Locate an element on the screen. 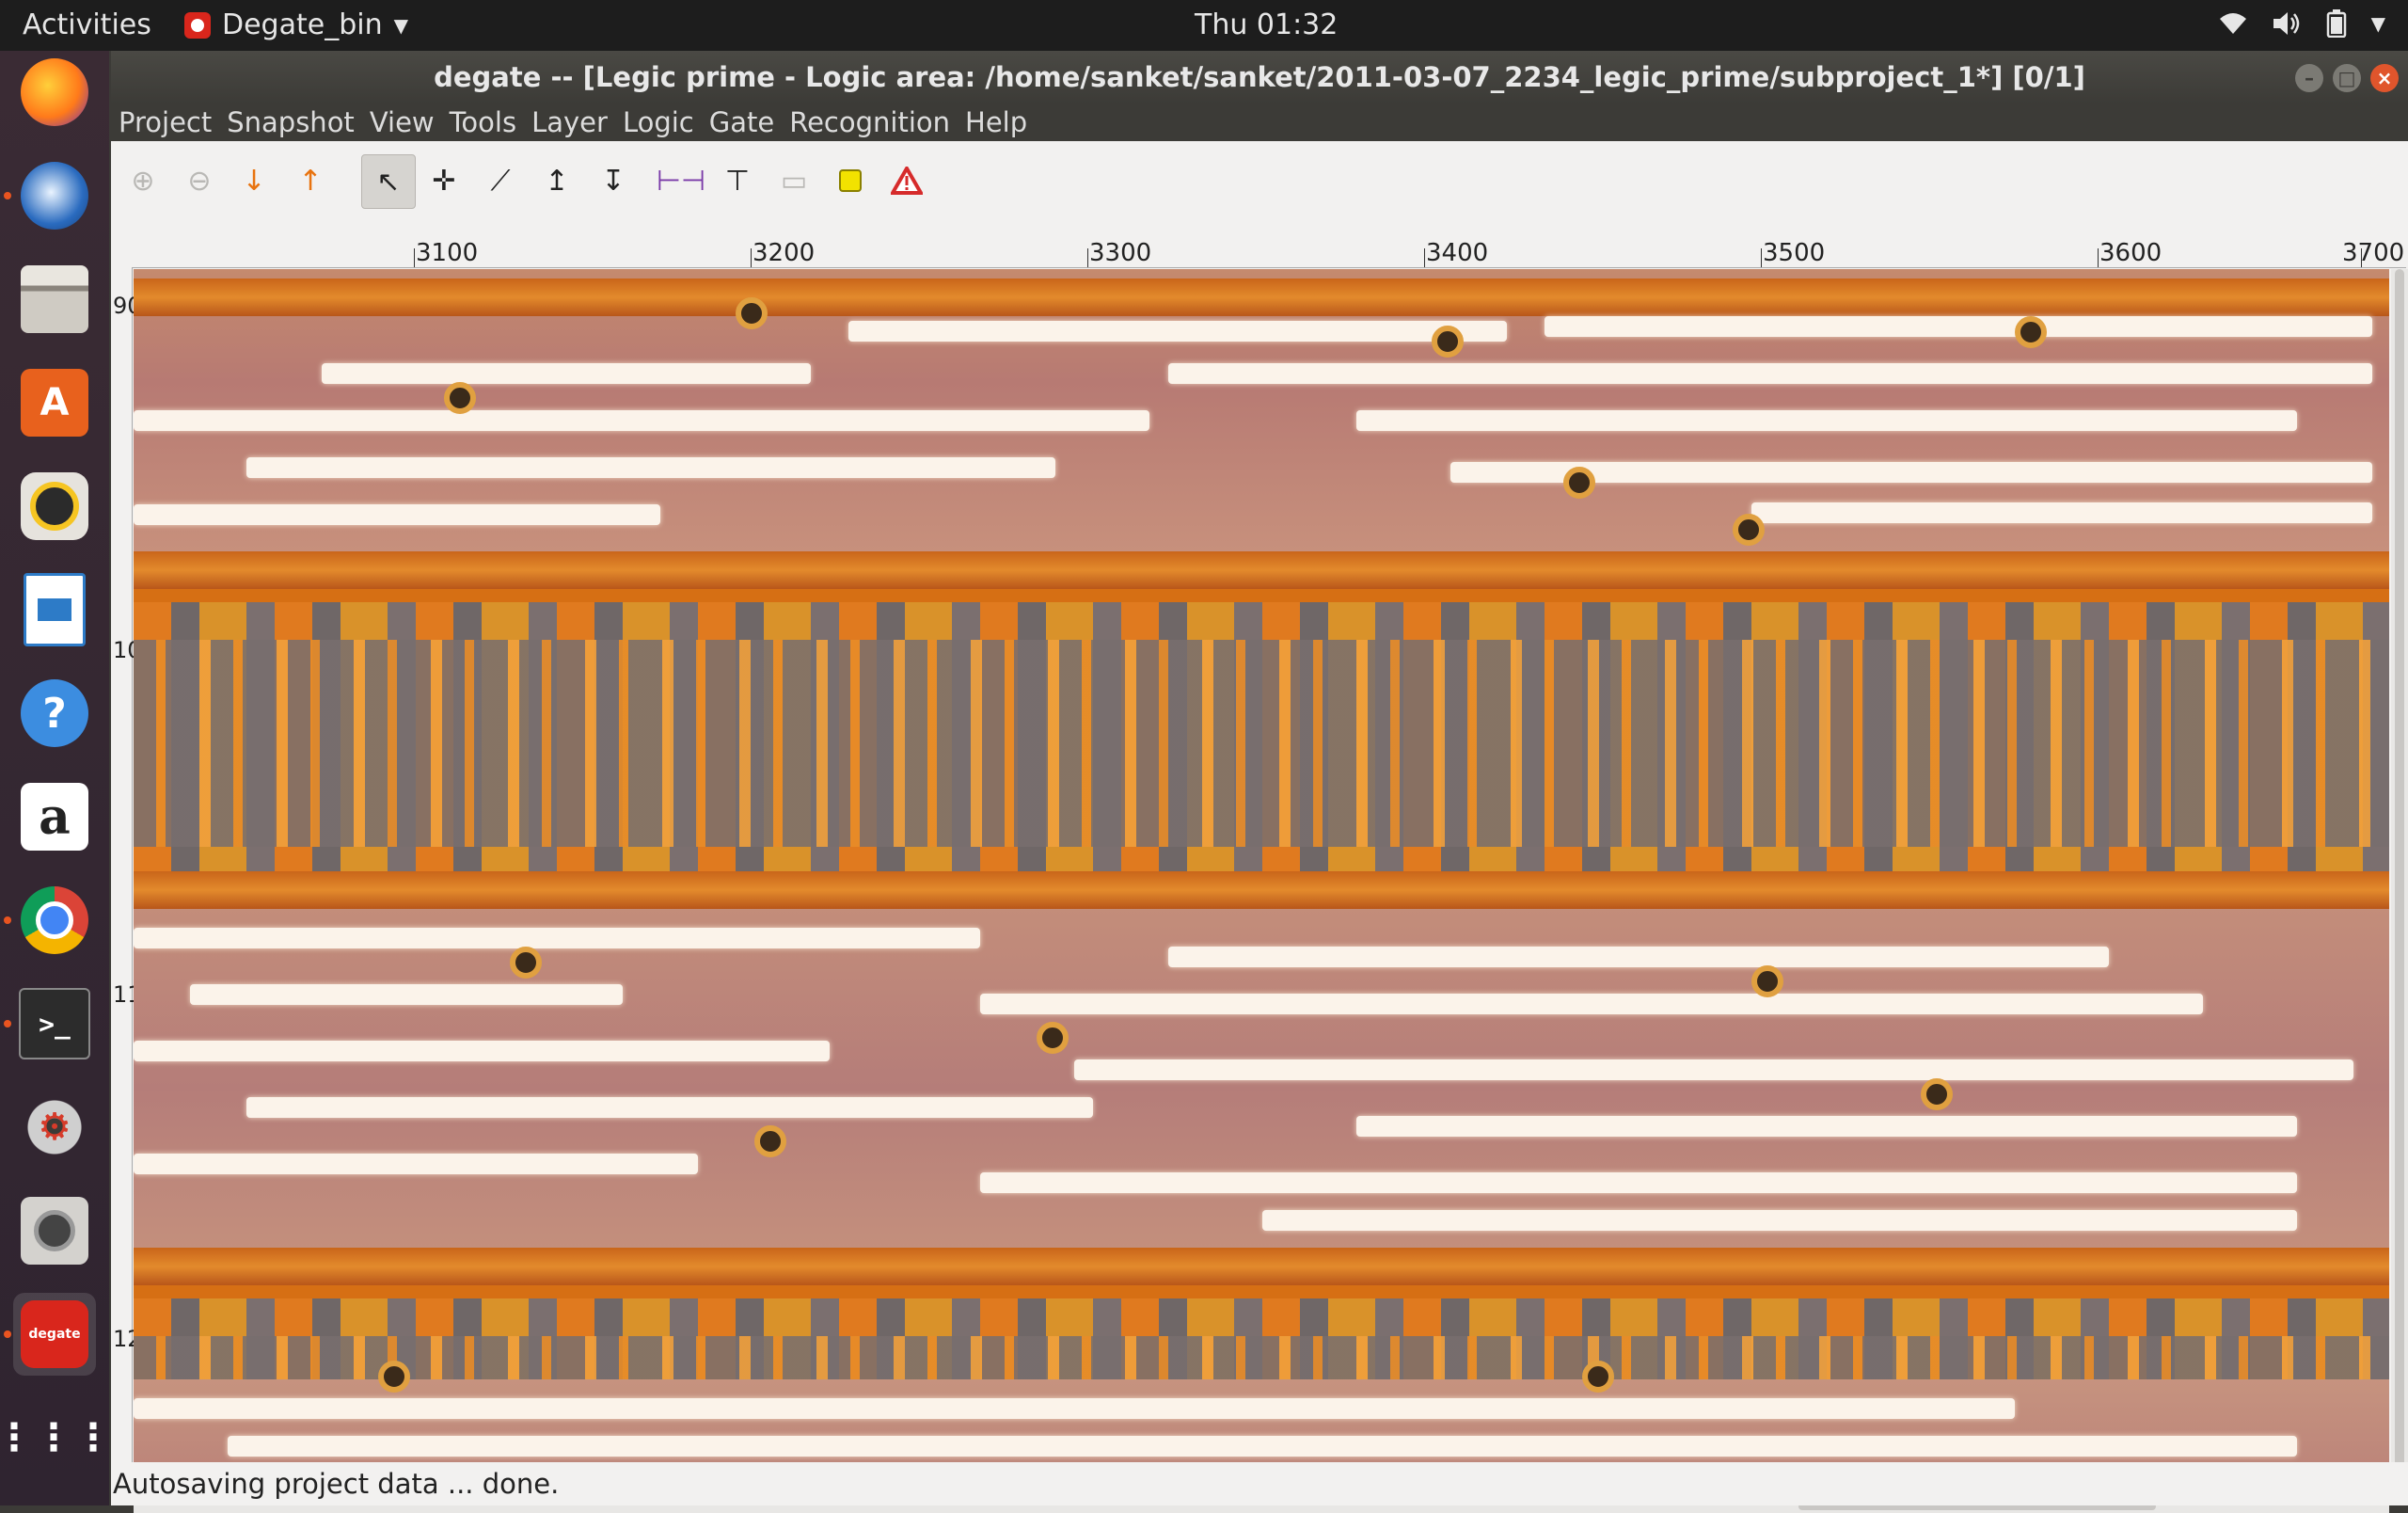 The height and width of the screenshot is (1513, 2408). activities-button: Activities is located at coordinates (87, 24).